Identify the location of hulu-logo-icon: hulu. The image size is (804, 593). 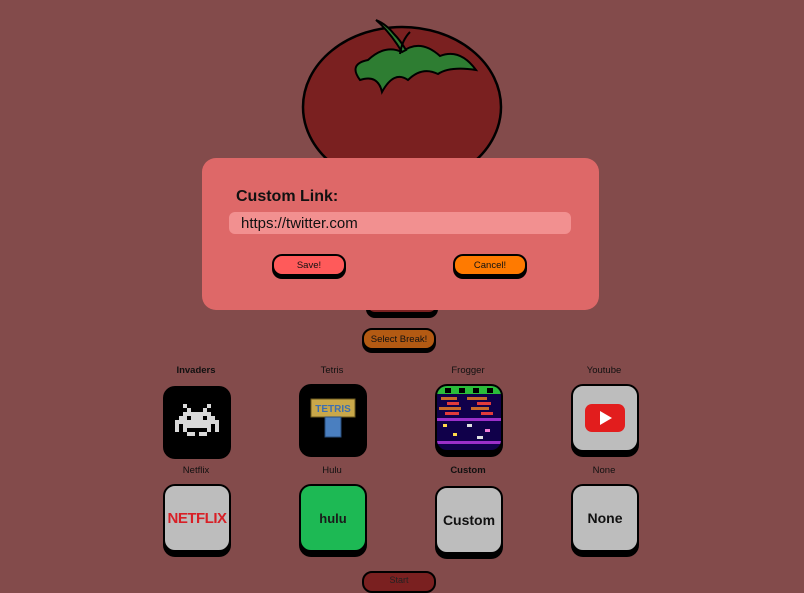
(333, 518).